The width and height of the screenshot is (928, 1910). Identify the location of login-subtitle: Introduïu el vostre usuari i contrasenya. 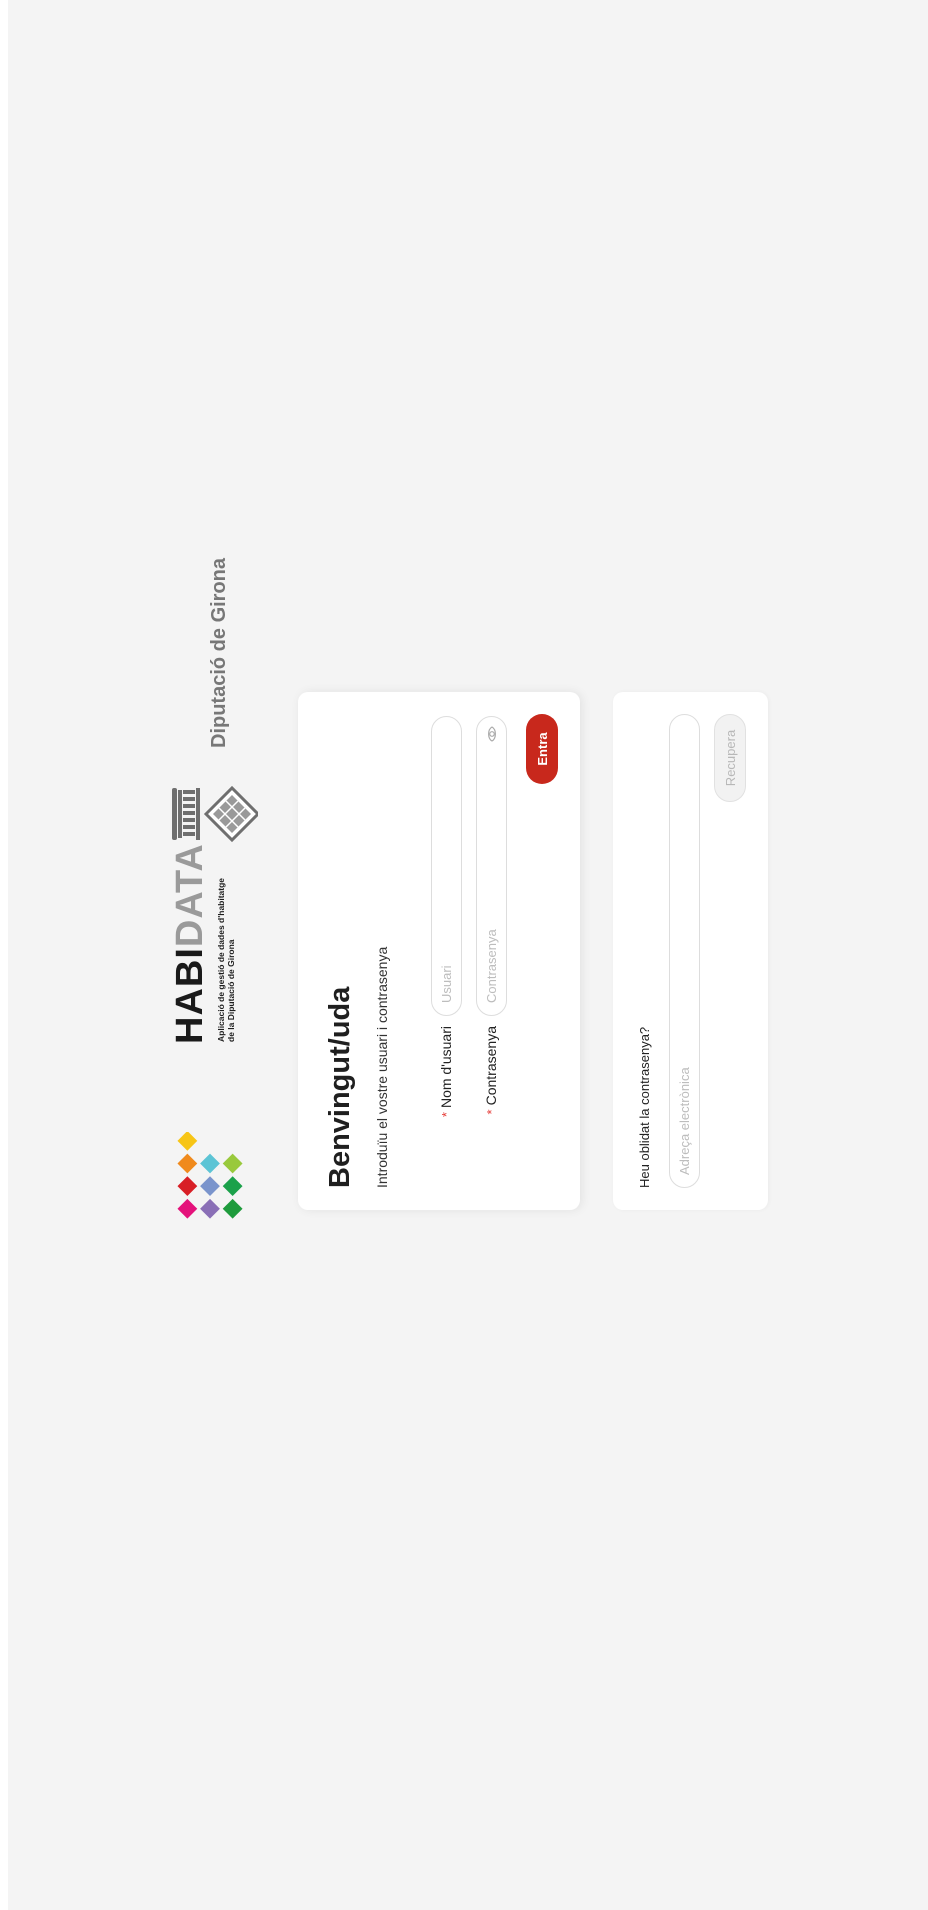
(382, 1067).